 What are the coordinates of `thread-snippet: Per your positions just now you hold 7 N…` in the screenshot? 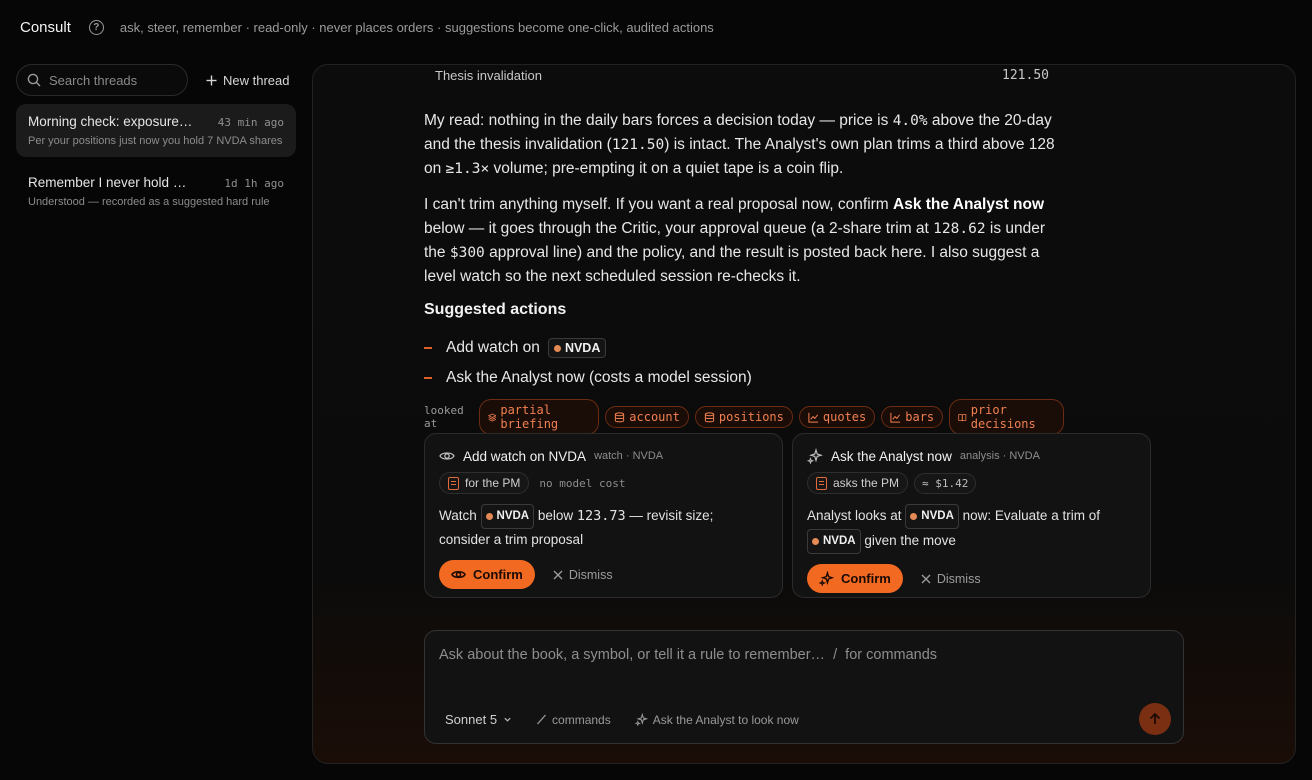 It's located at (155, 141).